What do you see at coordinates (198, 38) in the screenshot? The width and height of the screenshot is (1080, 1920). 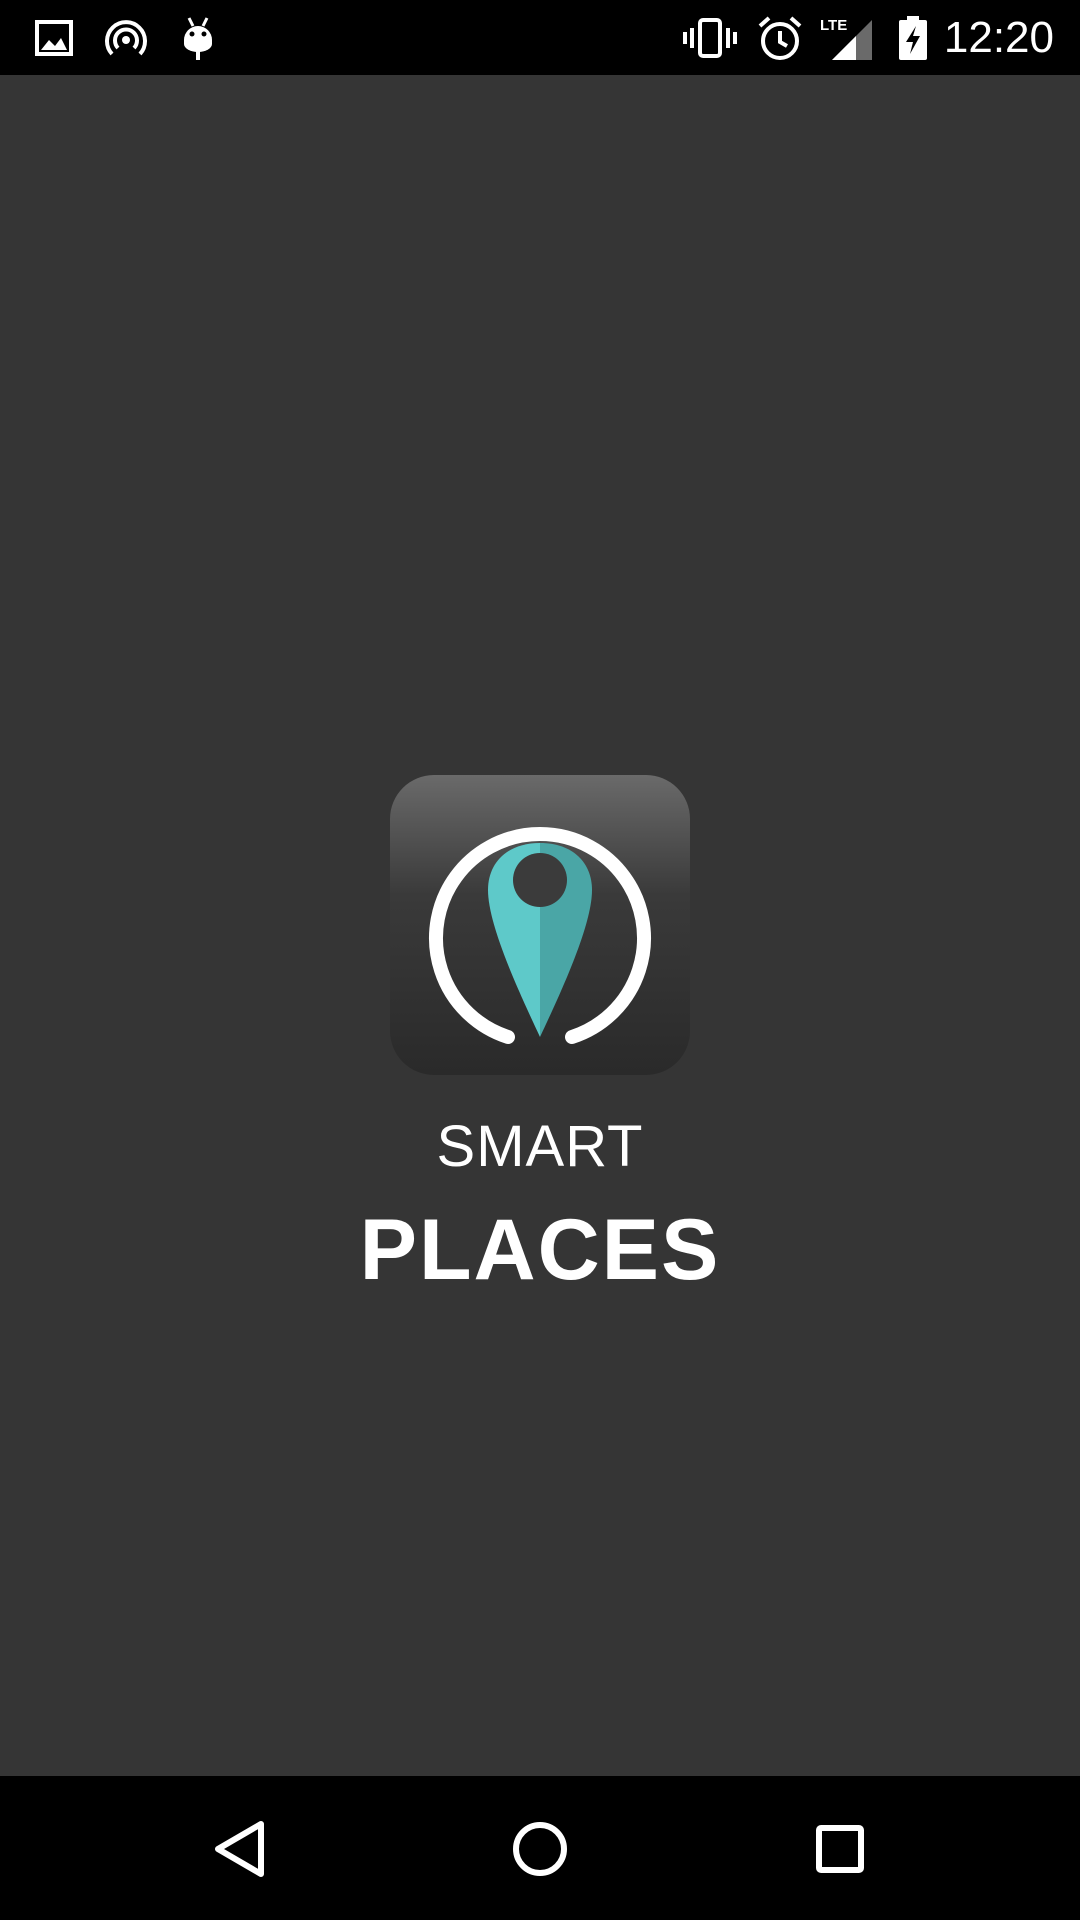 I see `android-debug-icon` at bounding box center [198, 38].